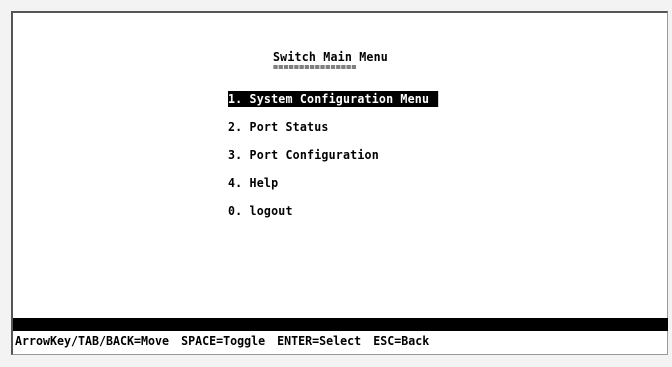 Image resolution: width=672 pixels, height=367 pixels. I want to click on hint-toggle: SPACE=Toggle, so click(223, 340).